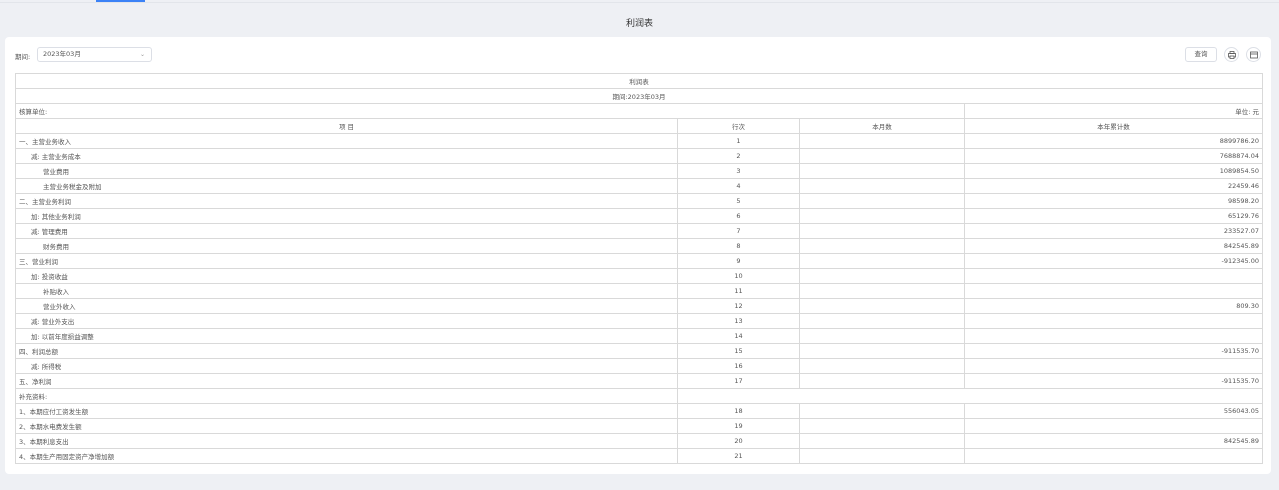 The height and width of the screenshot is (490, 1279). What do you see at coordinates (1113, 441) in the screenshot?
I see `row-ytd-amount: 842545.89` at bounding box center [1113, 441].